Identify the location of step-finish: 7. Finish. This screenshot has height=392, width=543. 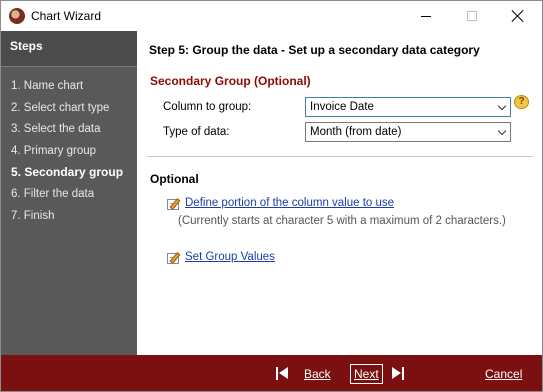
(33, 215).